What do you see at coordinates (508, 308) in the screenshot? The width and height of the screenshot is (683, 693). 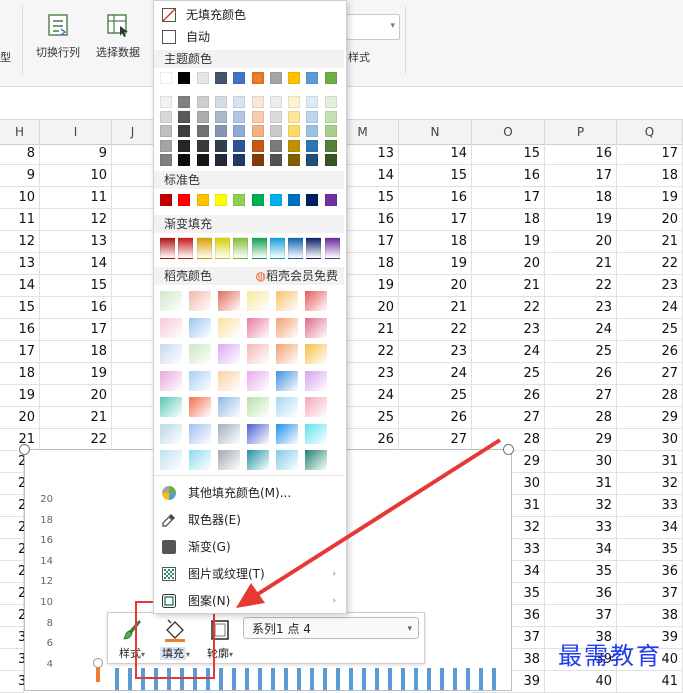 I see `table-cell: 22` at bounding box center [508, 308].